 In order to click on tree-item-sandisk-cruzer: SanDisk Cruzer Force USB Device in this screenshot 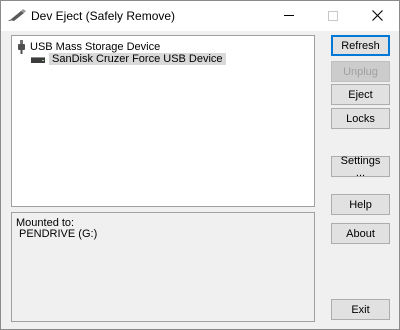, I will do `click(128, 59)`.